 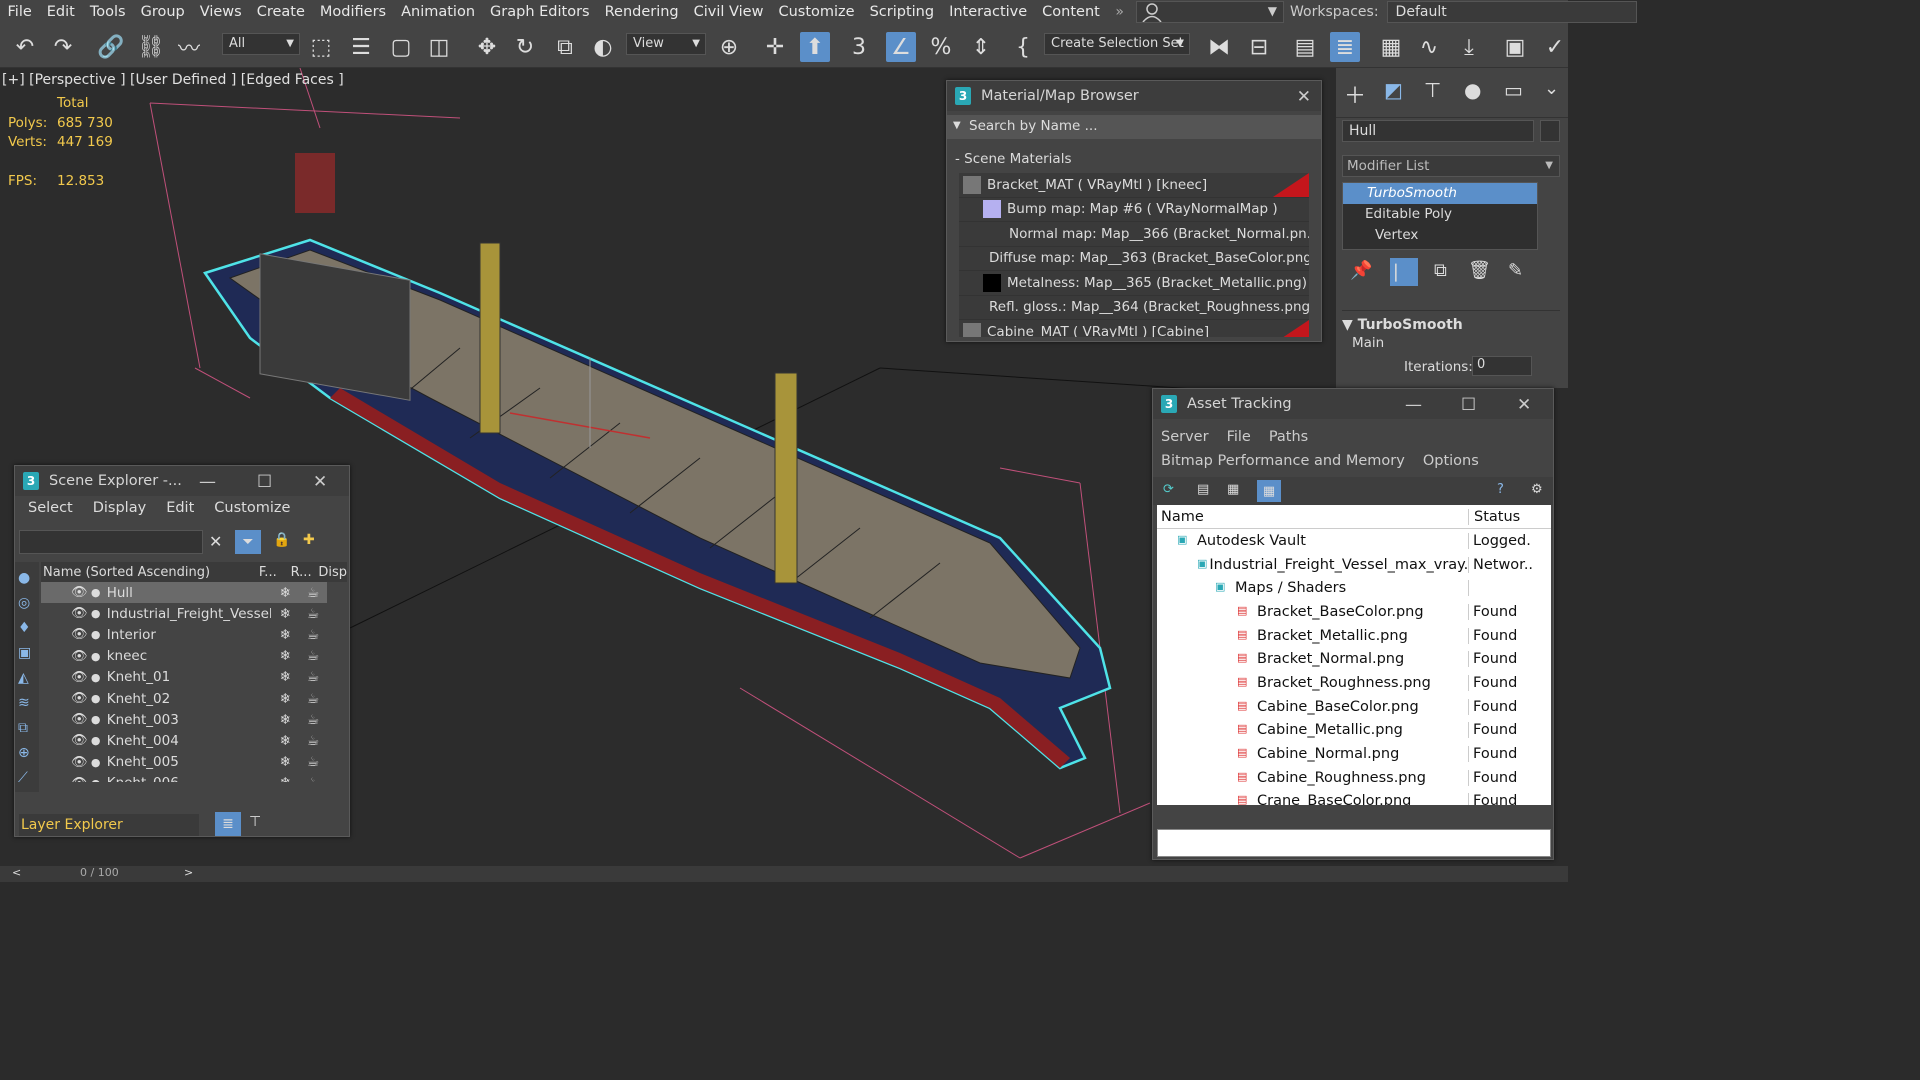 What do you see at coordinates (309, 540) in the screenshot?
I see `add-layer-icon: ✚` at bounding box center [309, 540].